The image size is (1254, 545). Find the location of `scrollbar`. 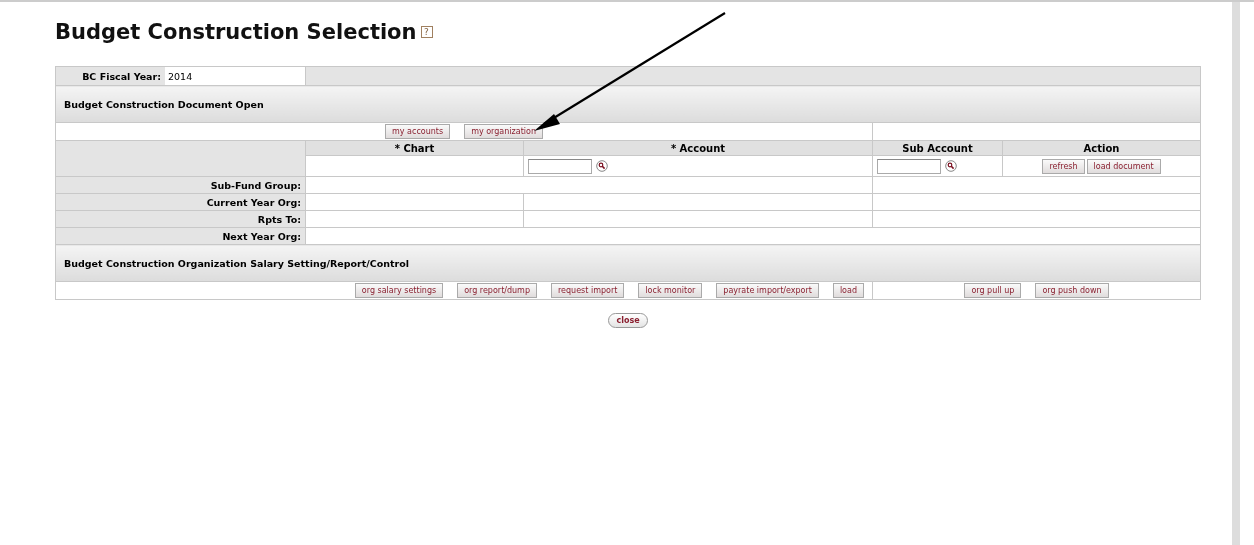

scrollbar is located at coordinates (1236, 273).